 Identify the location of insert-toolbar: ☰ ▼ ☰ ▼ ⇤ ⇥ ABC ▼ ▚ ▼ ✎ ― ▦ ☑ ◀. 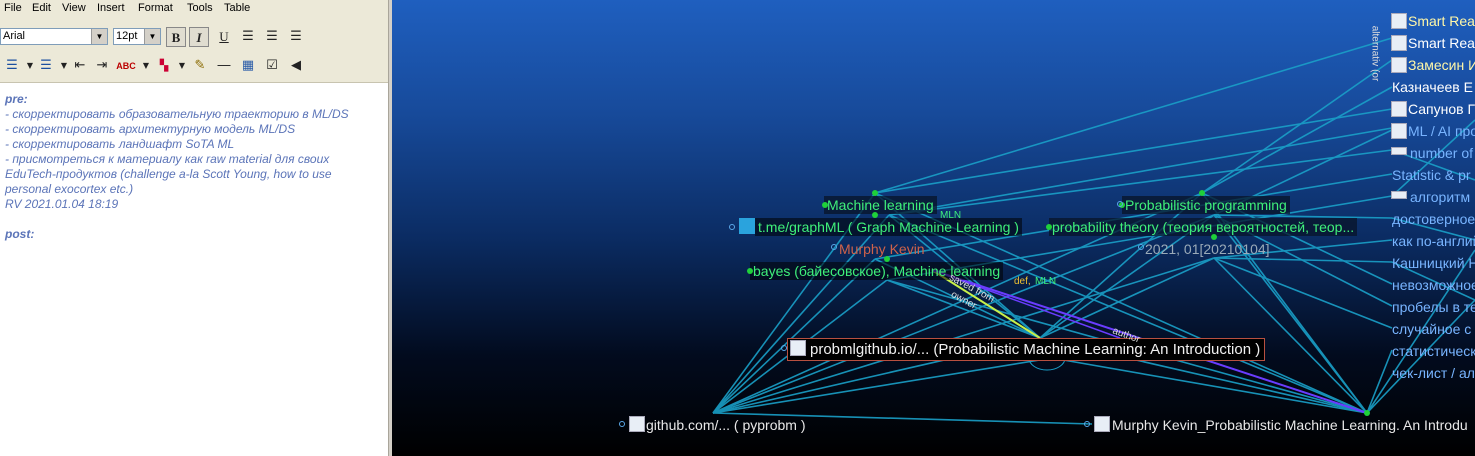
(194, 68).